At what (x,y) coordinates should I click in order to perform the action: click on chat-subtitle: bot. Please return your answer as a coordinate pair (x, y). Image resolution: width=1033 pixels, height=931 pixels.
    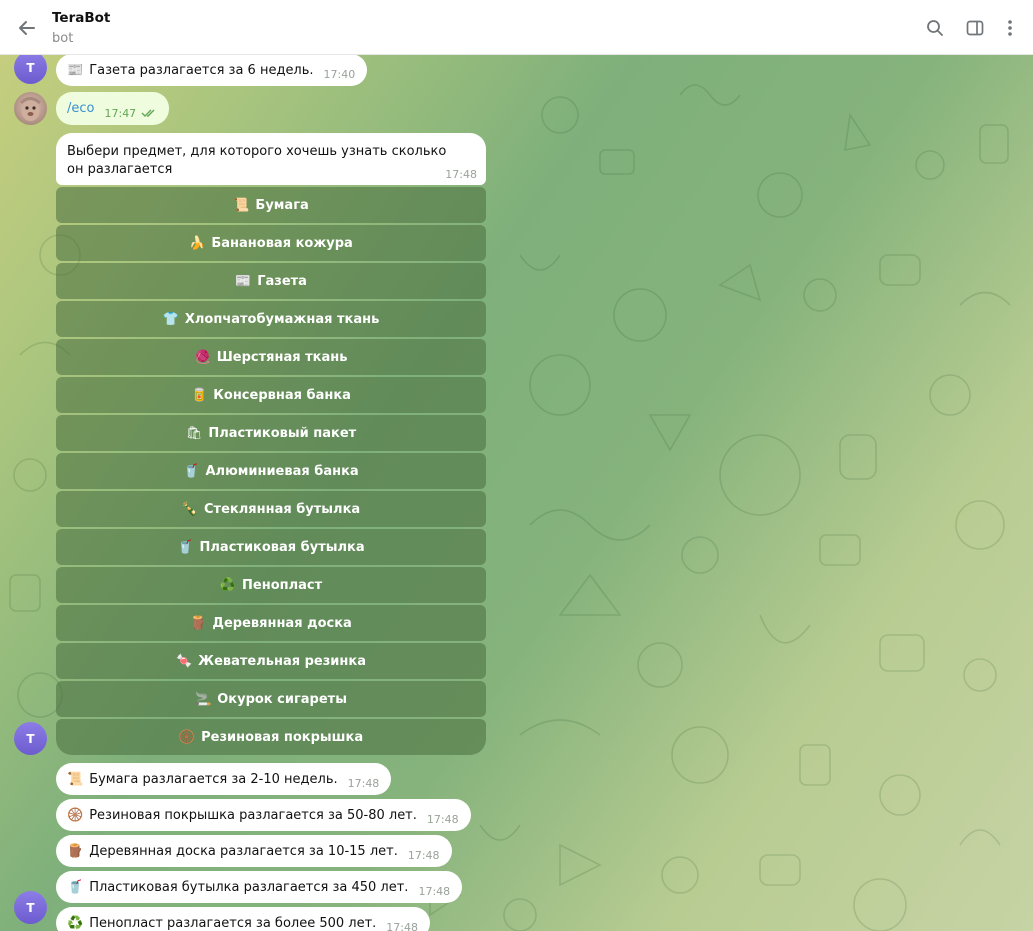
    Looking at the image, I should click on (63, 38).